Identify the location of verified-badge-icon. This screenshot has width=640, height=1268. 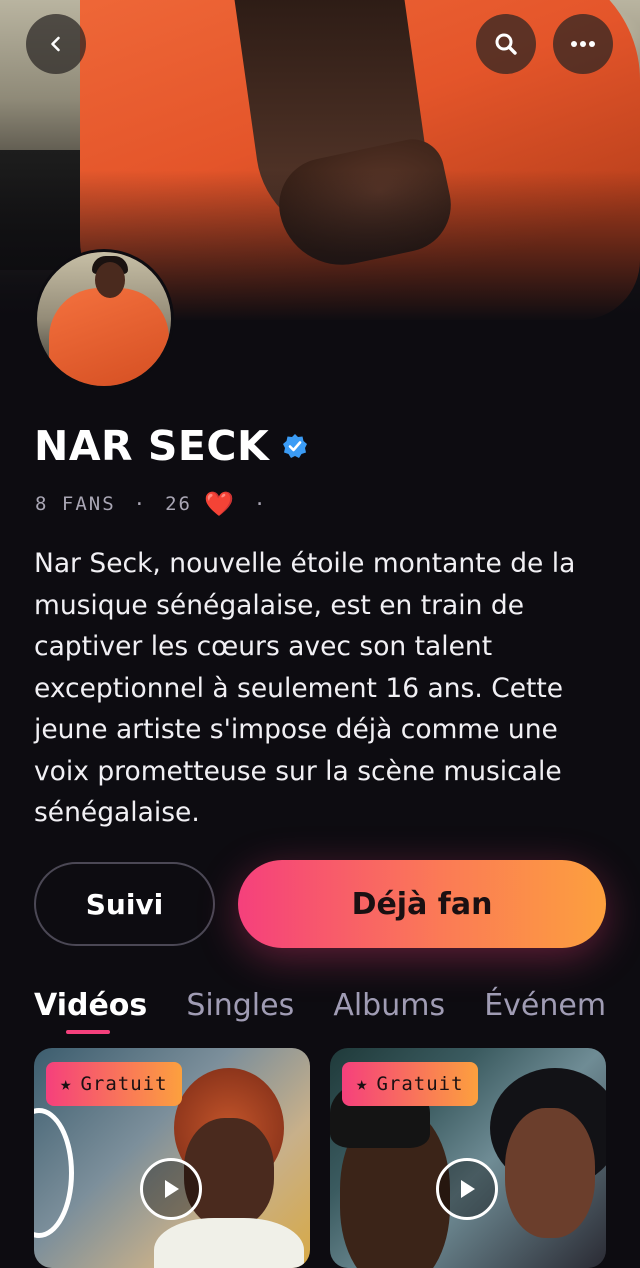
(295, 446).